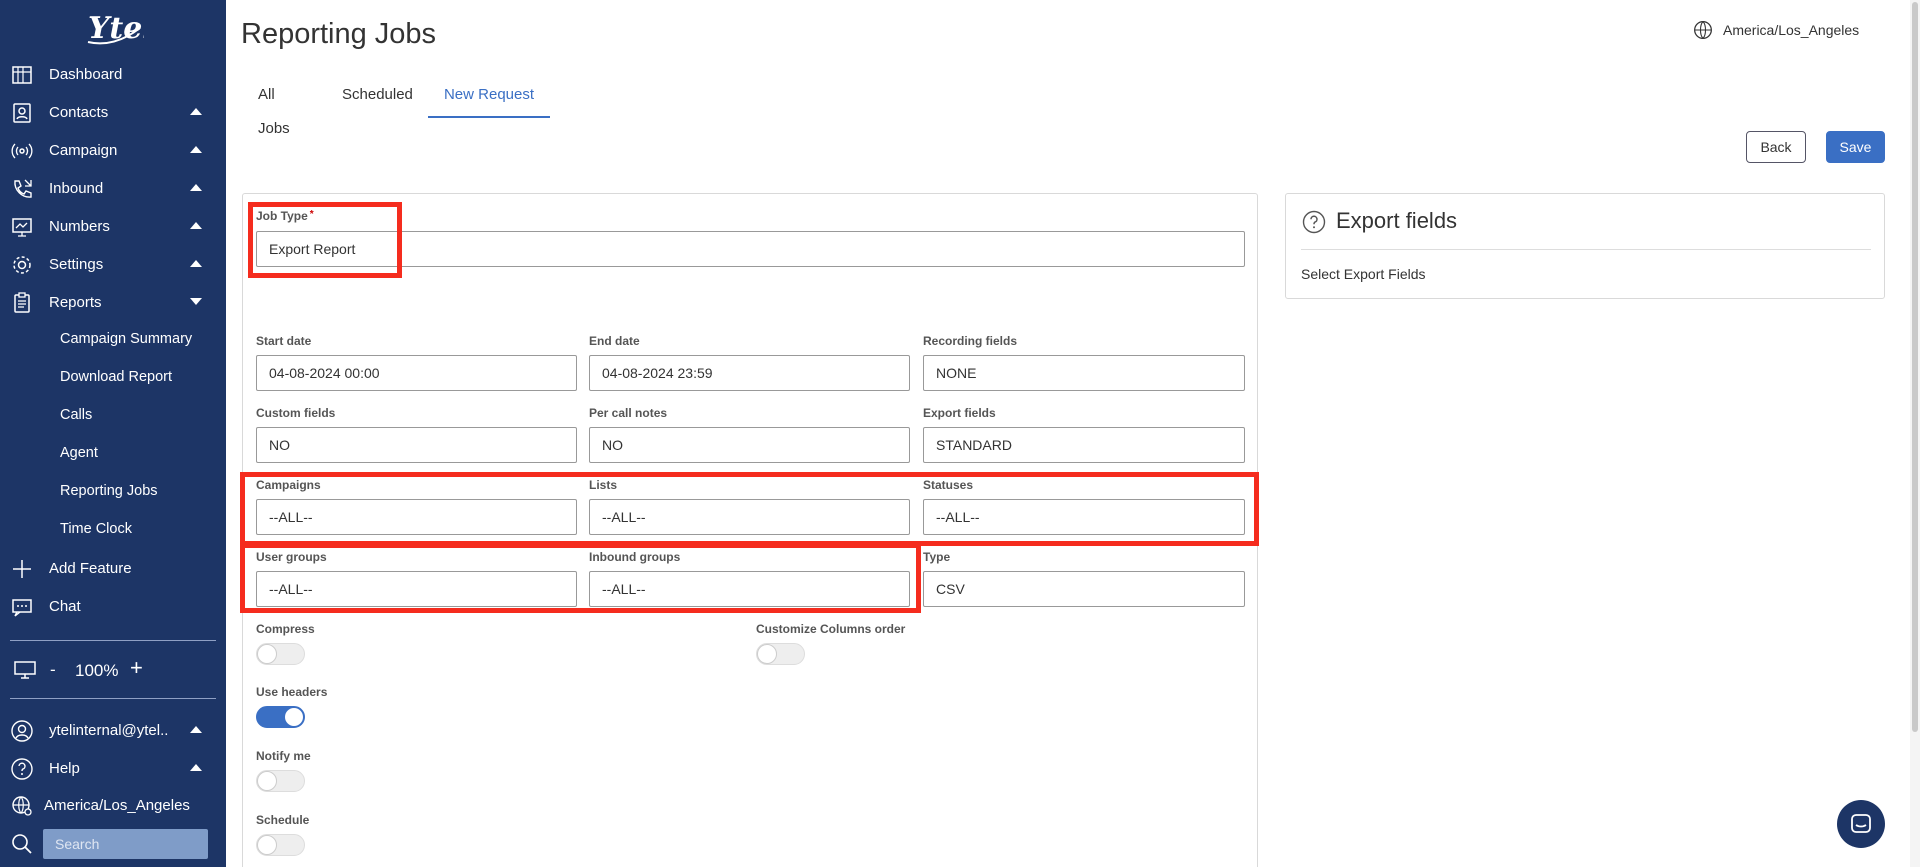 Image resolution: width=1920 pixels, height=867 pixels. What do you see at coordinates (1084, 445) in the screenshot?
I see `export-fields-select: STANDARD` at bounding box center [1084, 445].